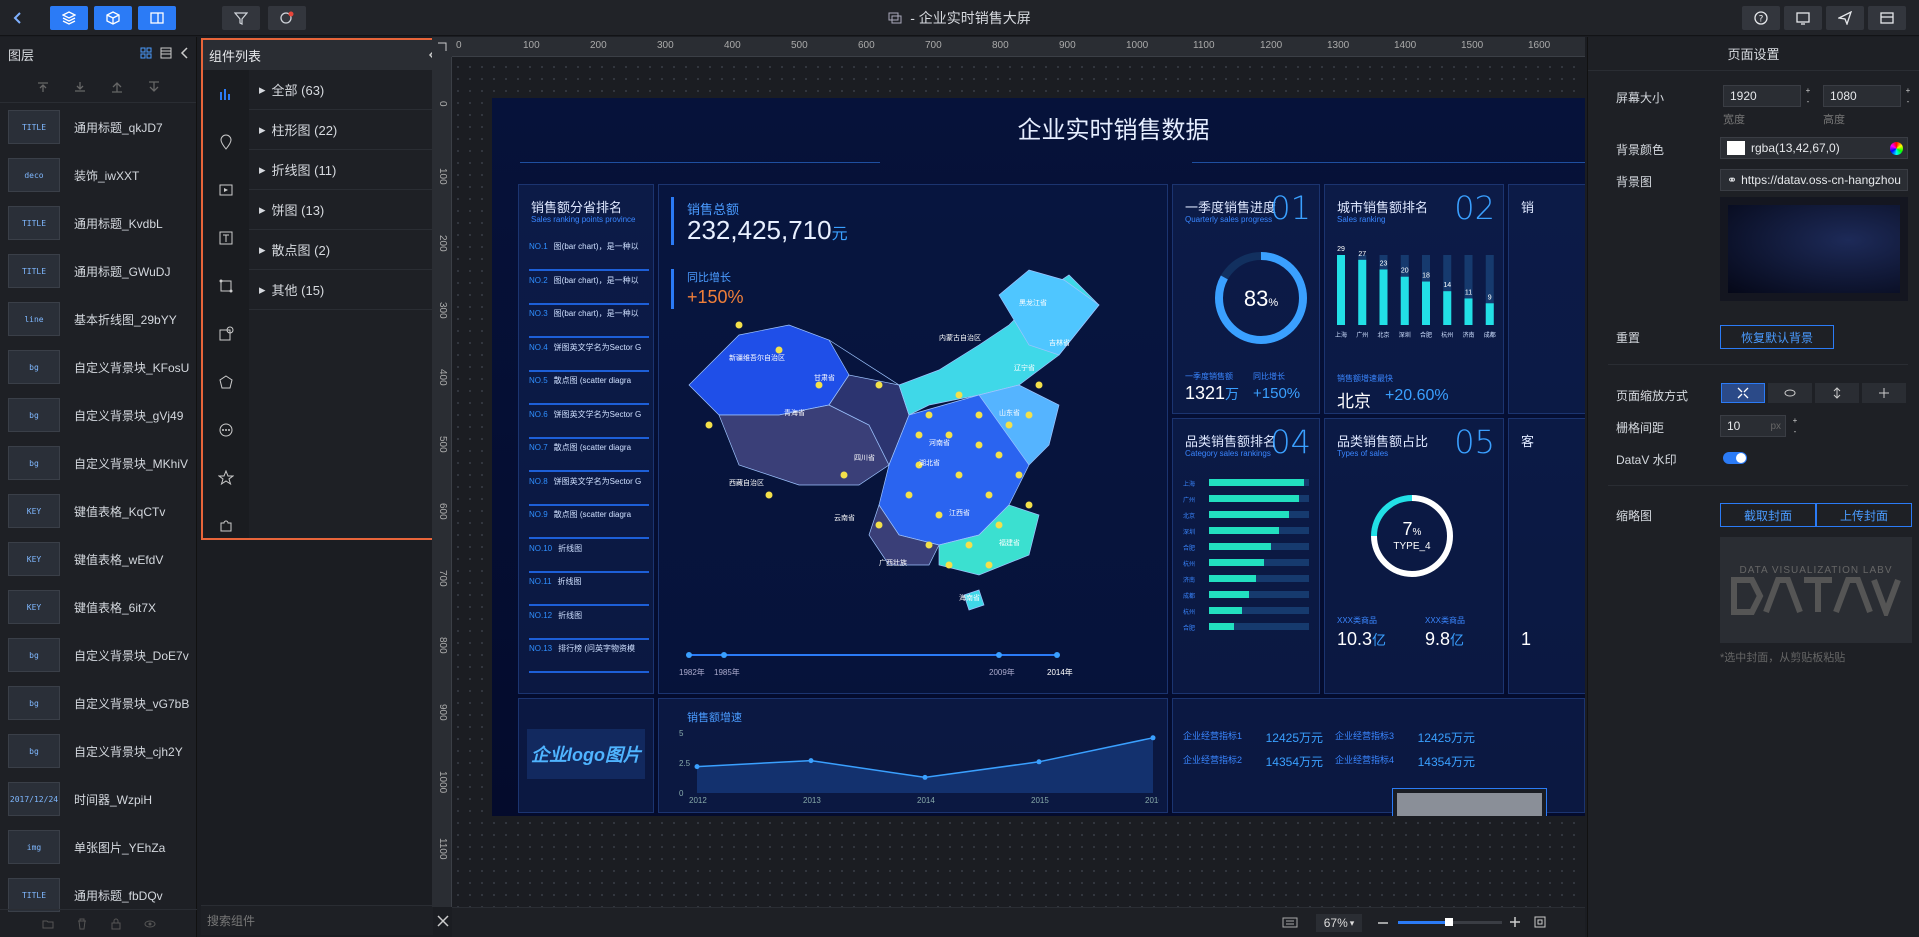  I want to click on layer-item: TITLE 通用标题_GWuDJ, so click(98, 271).